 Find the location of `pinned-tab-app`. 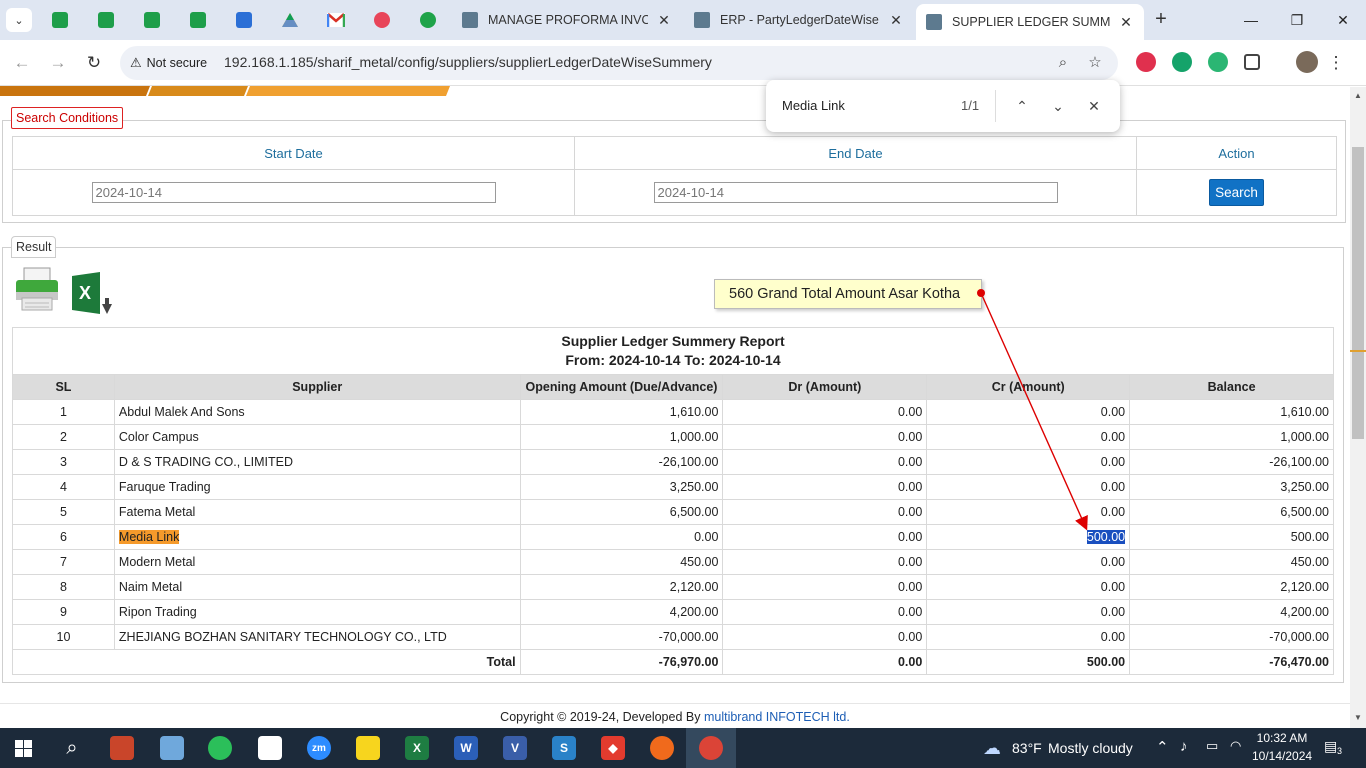

pinned-tab-app is located at coordinates (382, 20).